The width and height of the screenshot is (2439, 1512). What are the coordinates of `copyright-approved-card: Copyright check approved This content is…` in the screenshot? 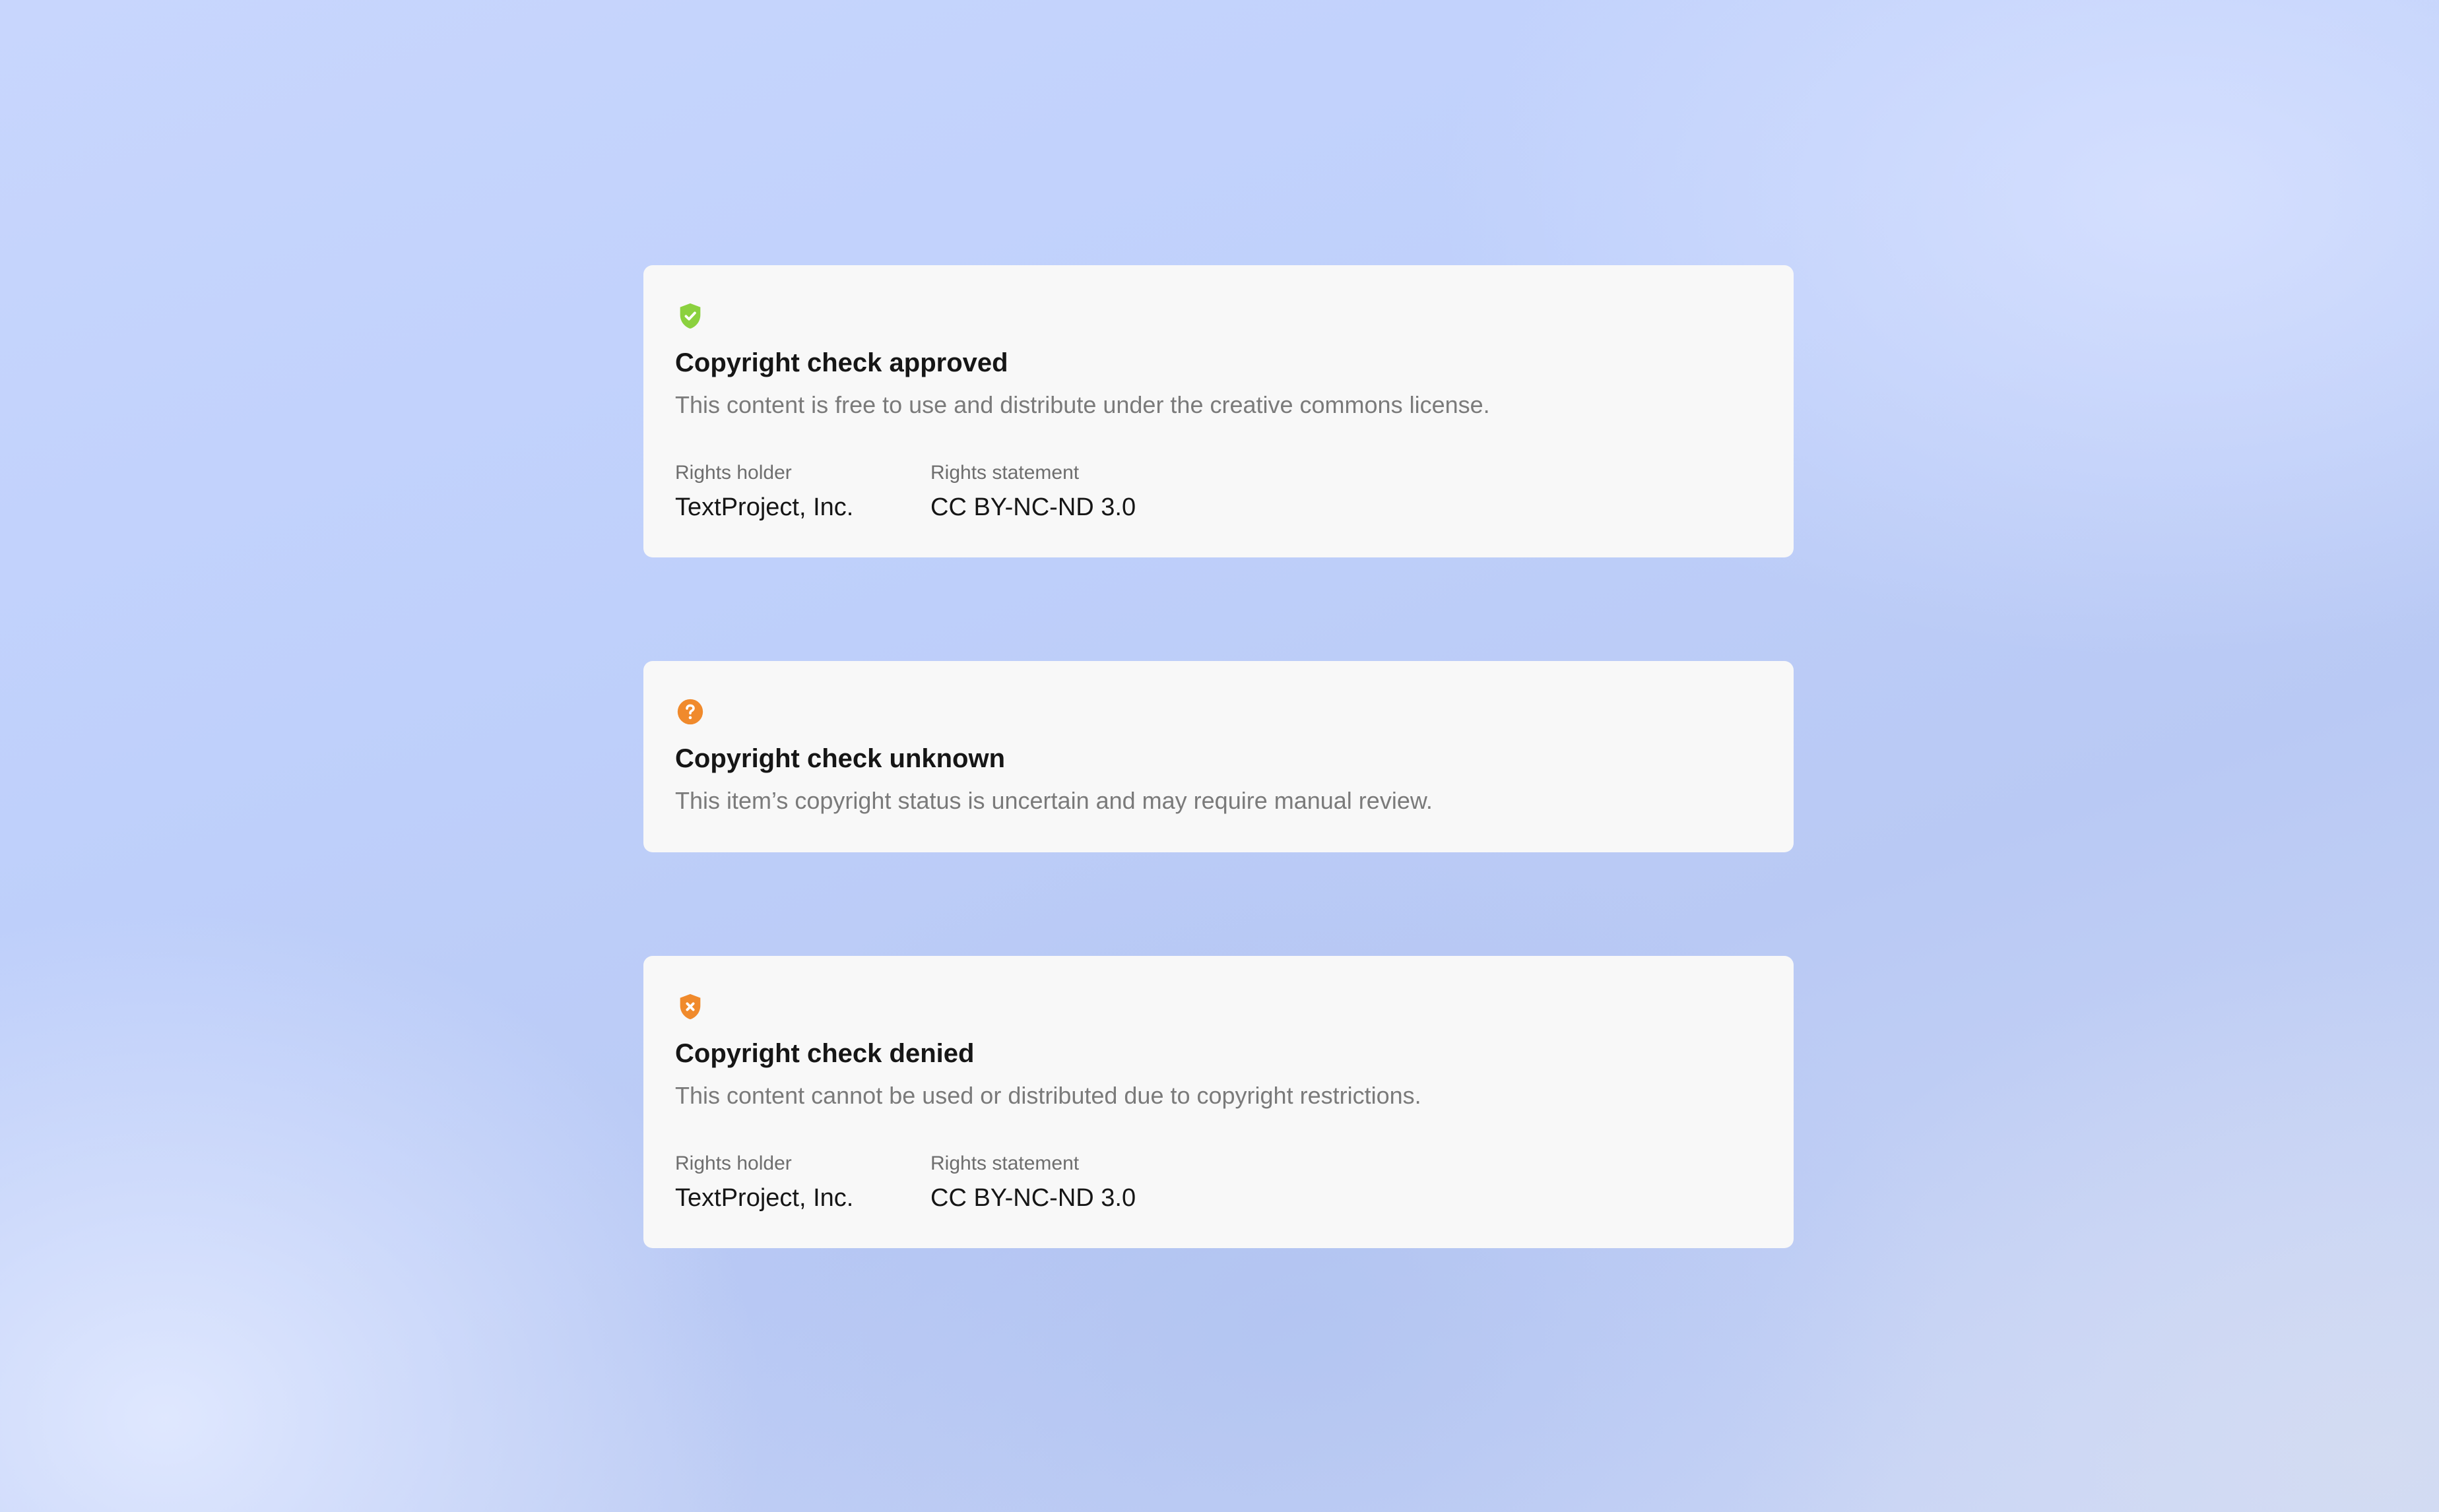 It's located at (1218, 411).